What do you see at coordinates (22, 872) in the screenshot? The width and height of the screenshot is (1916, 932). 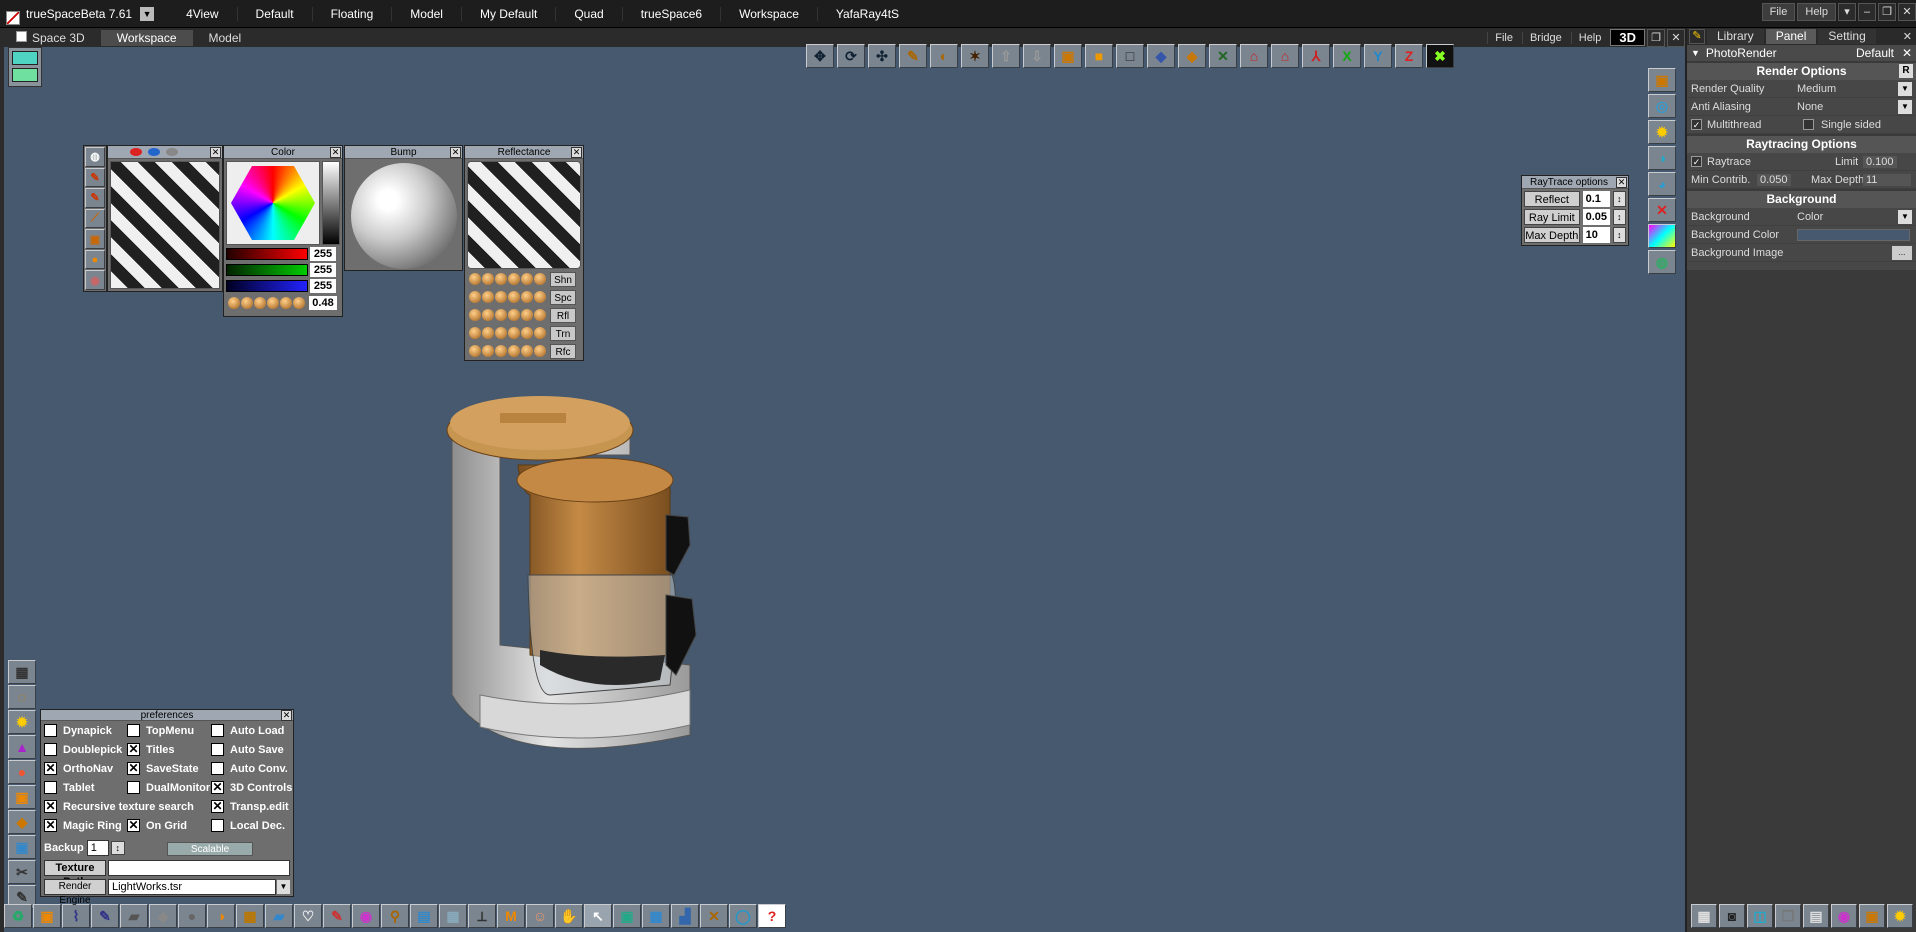 I see `wrench-icon: ✂` at bounding box center [22, 872].